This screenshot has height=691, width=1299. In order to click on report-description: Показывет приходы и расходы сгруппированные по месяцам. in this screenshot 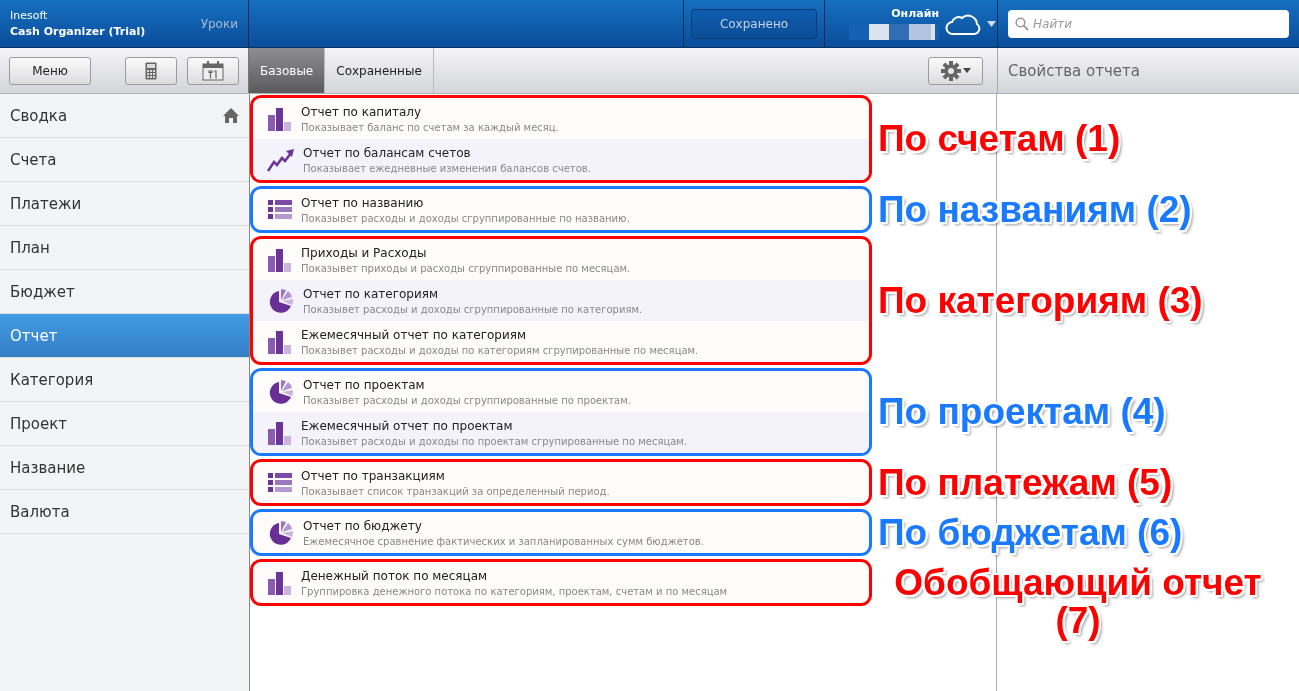, I will do `click(466, 268)`.